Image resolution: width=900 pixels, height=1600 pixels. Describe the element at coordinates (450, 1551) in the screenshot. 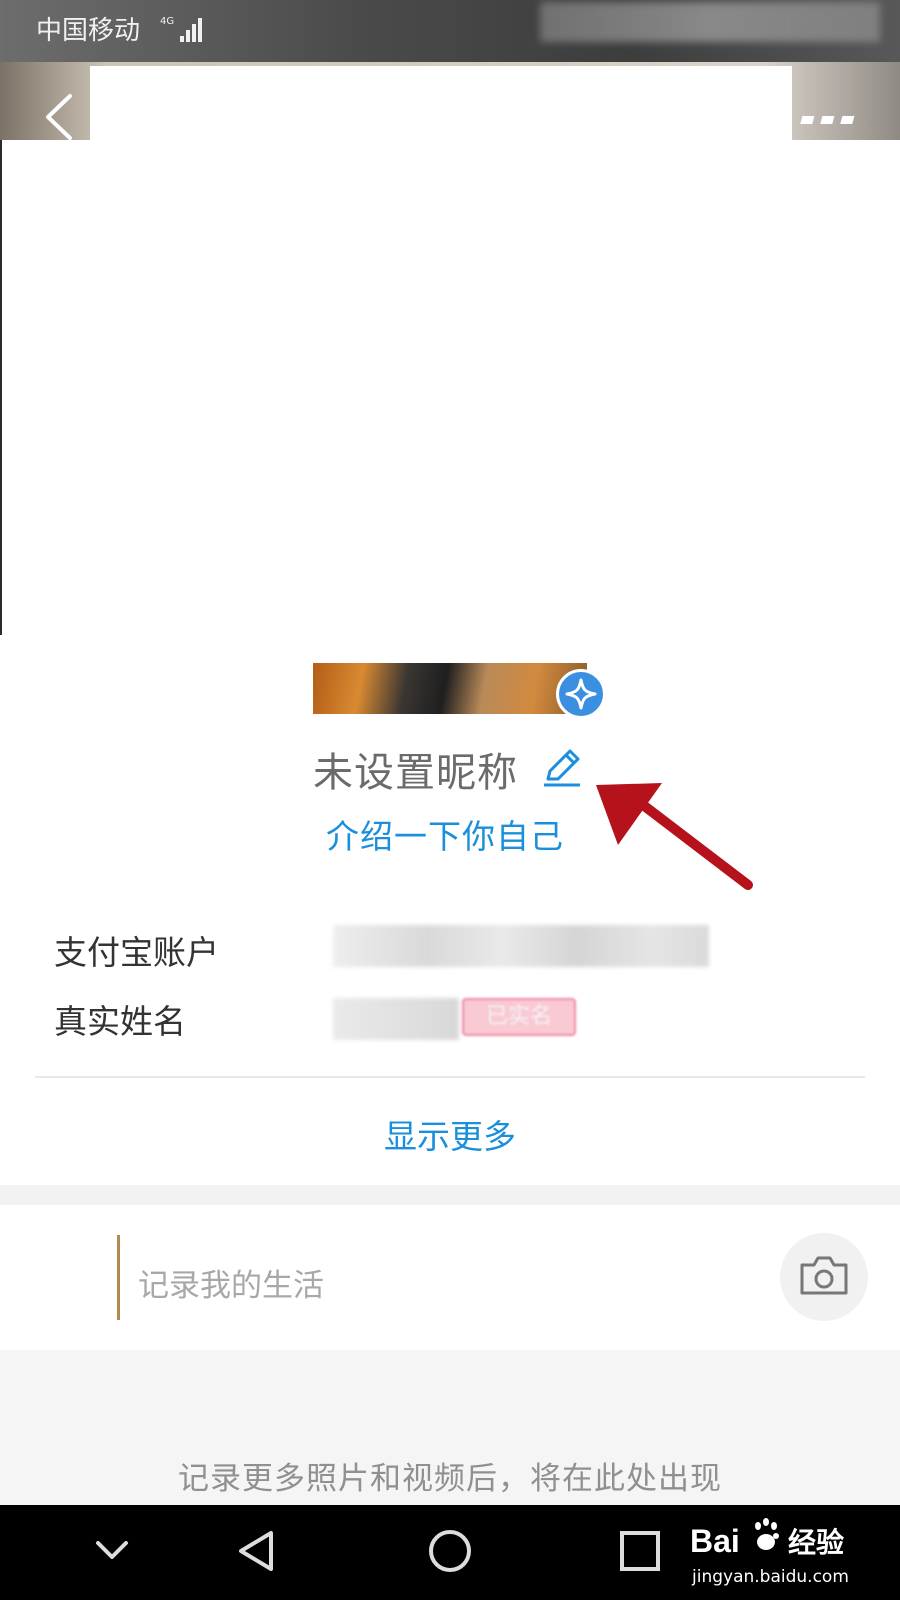

I see `home-circle-icon` at that location.